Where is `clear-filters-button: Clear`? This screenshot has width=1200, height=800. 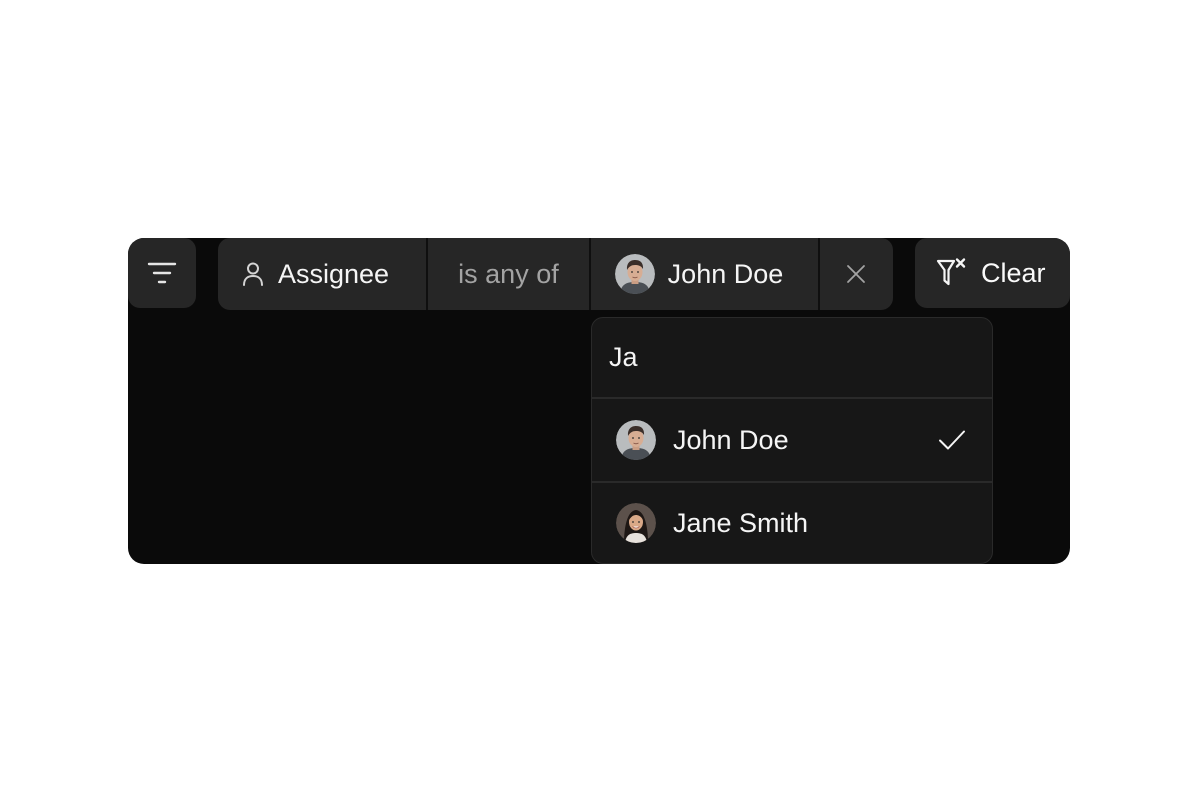 clear-filters-button: Clear is located at coordinates (992, 273).